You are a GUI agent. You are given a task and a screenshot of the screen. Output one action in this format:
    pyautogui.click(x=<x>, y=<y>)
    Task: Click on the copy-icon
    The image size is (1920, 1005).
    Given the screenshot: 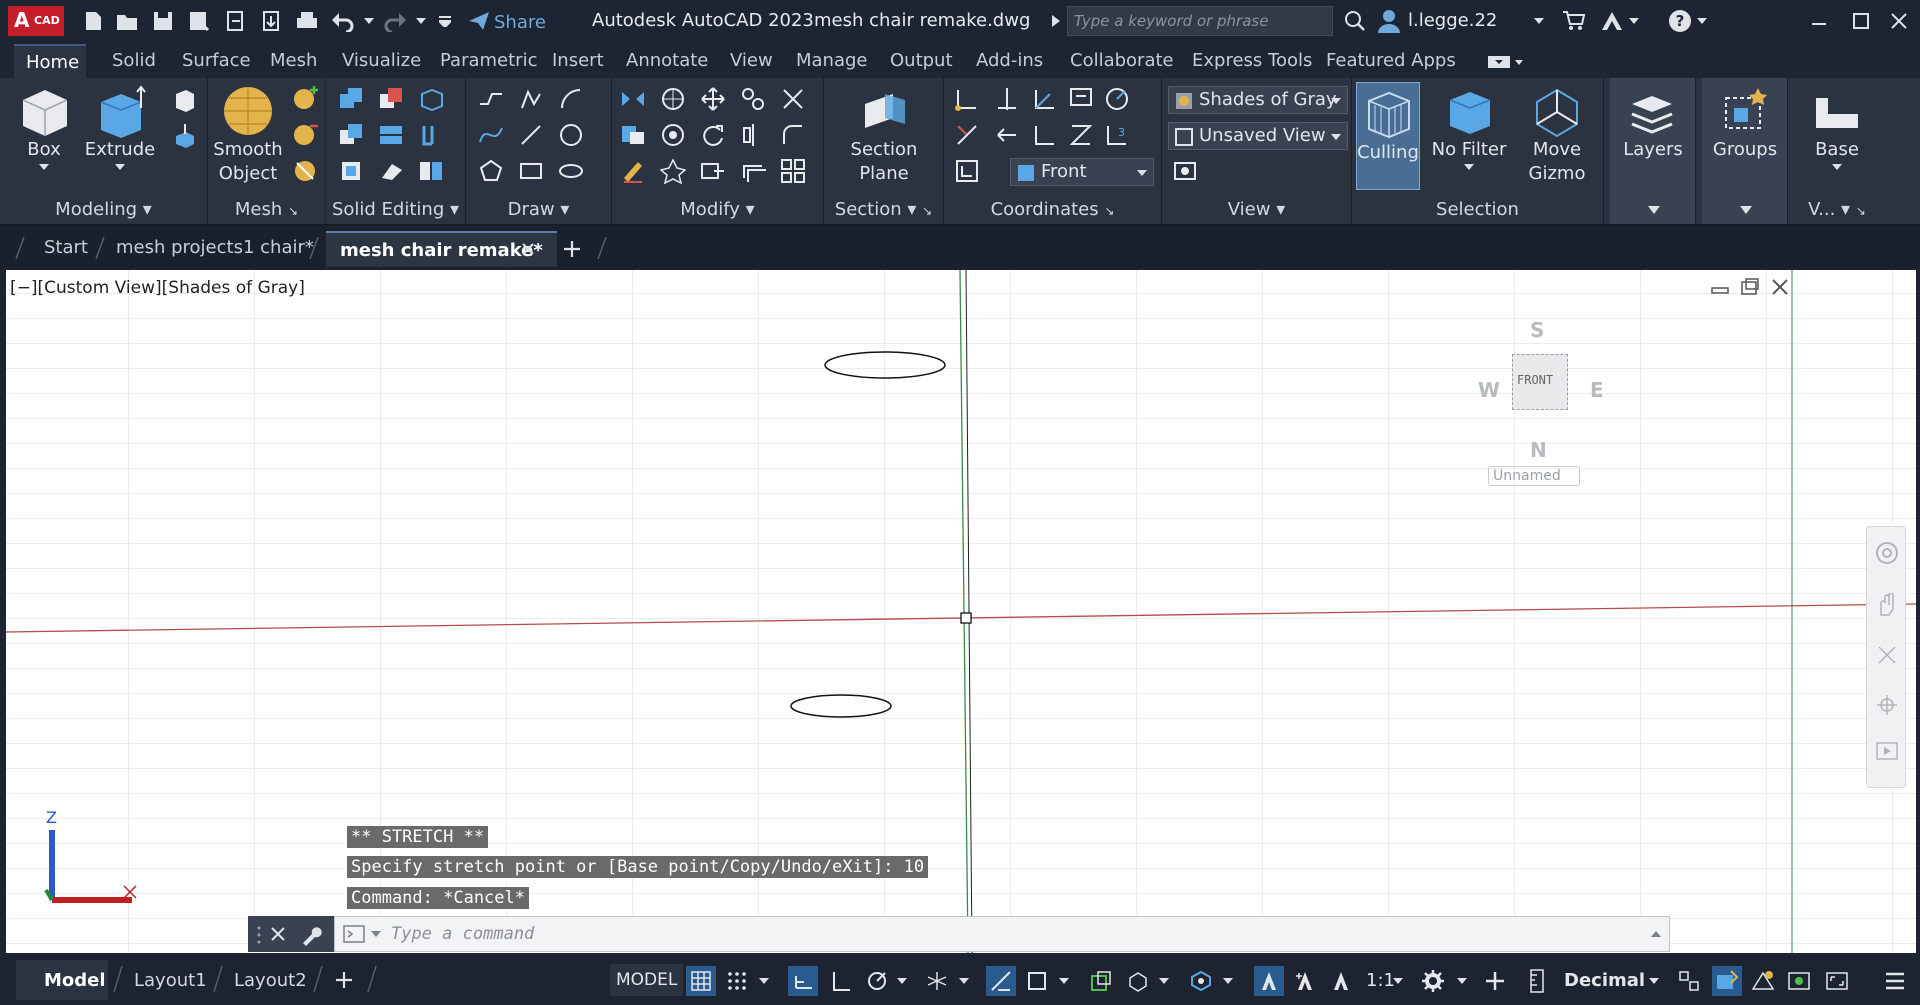 What is the action you would take?
    pyautogui.click(x=753, y=99)
    